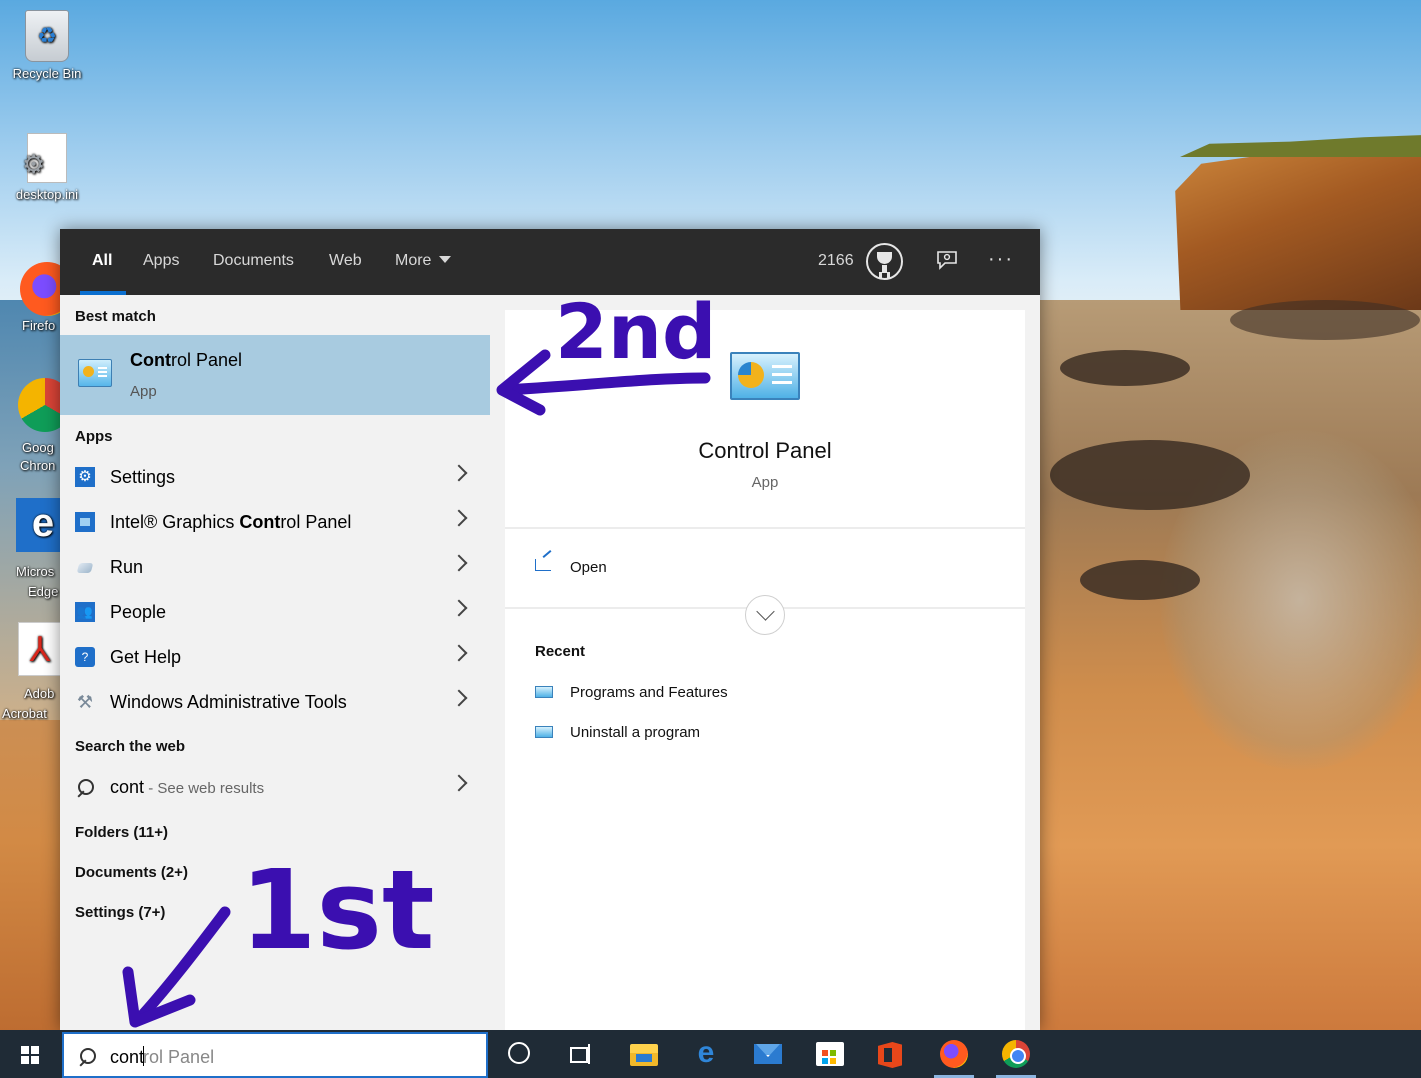 The height and width of the screenshot is (1078, 1421). Describe the element at coordinates (30, 1054) in the screenshot. I see `windows-start-icon` at that location.